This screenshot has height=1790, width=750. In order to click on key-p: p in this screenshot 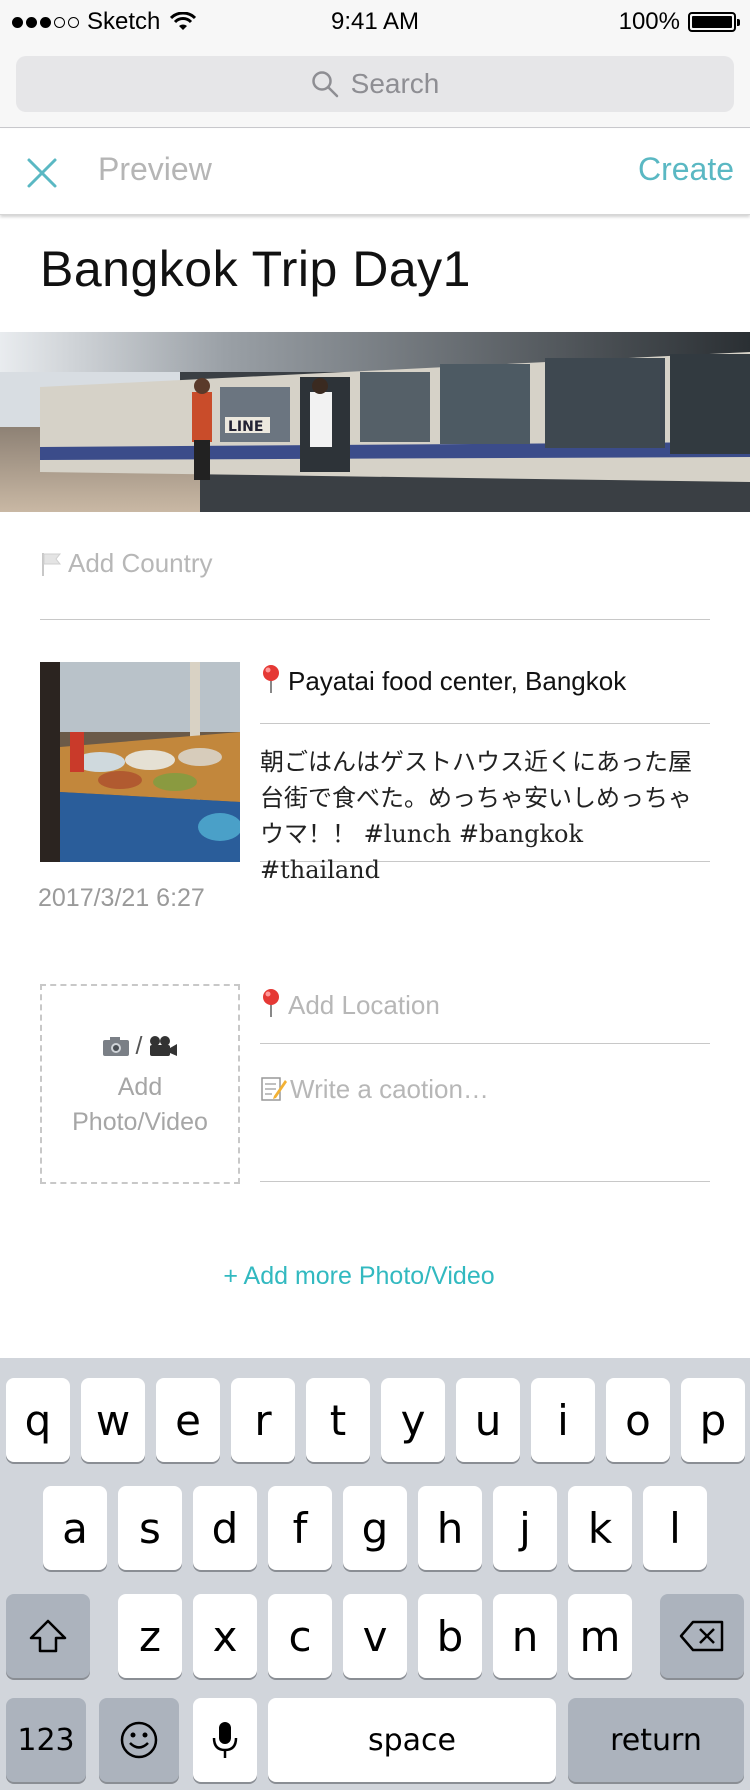, I will do `click(713, 1420)`.